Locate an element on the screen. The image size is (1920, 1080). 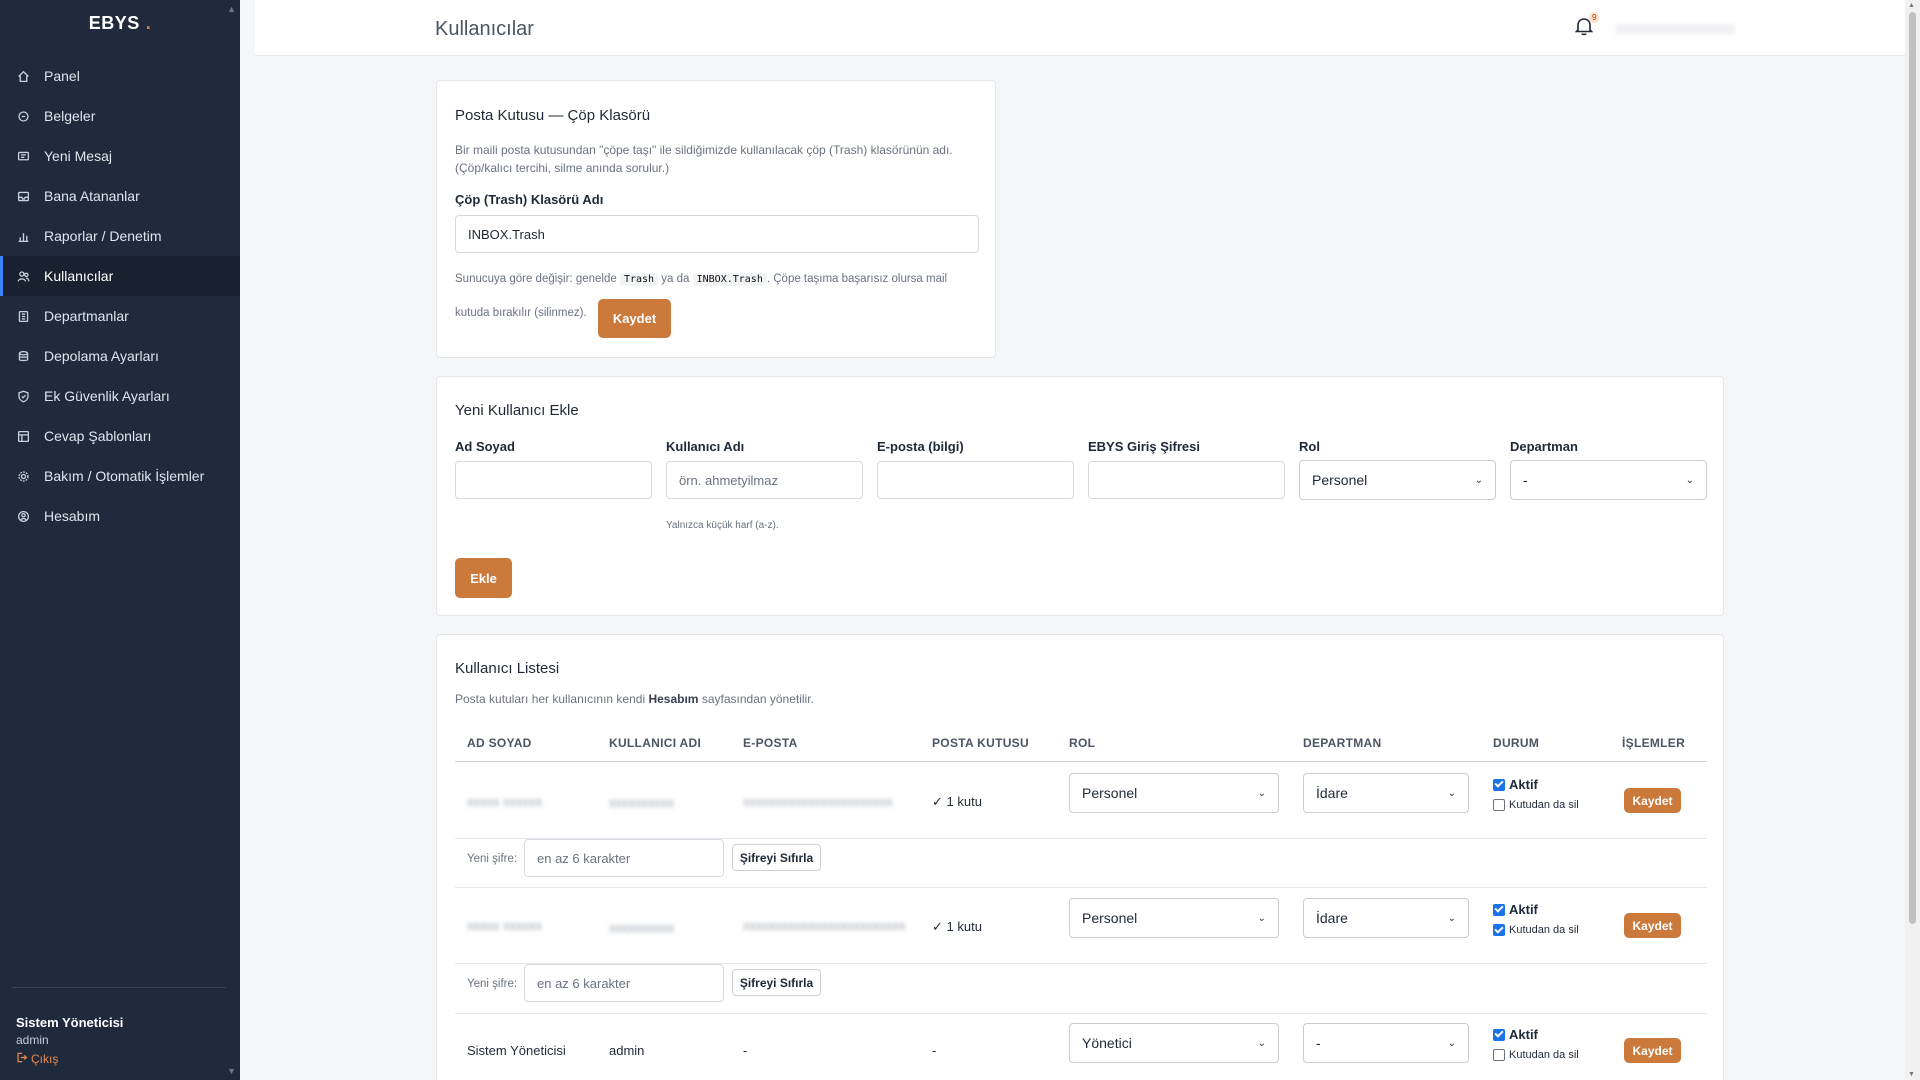
row-role-select: Yönetici ⌄ is located at coordinates (1174, 1043).